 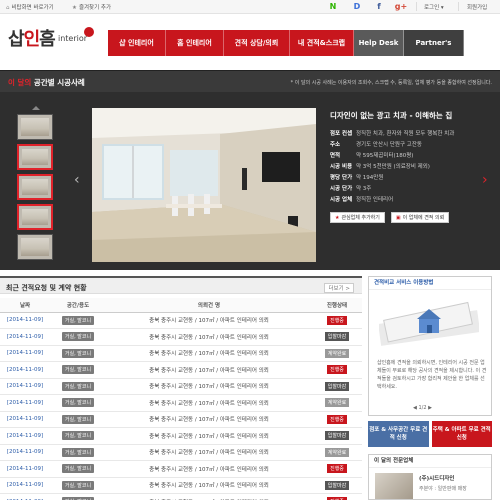 What do you see at coordinates (335, 145) in the screenshot?
I see `field-key: 주소` at bounding box center [335, 145].